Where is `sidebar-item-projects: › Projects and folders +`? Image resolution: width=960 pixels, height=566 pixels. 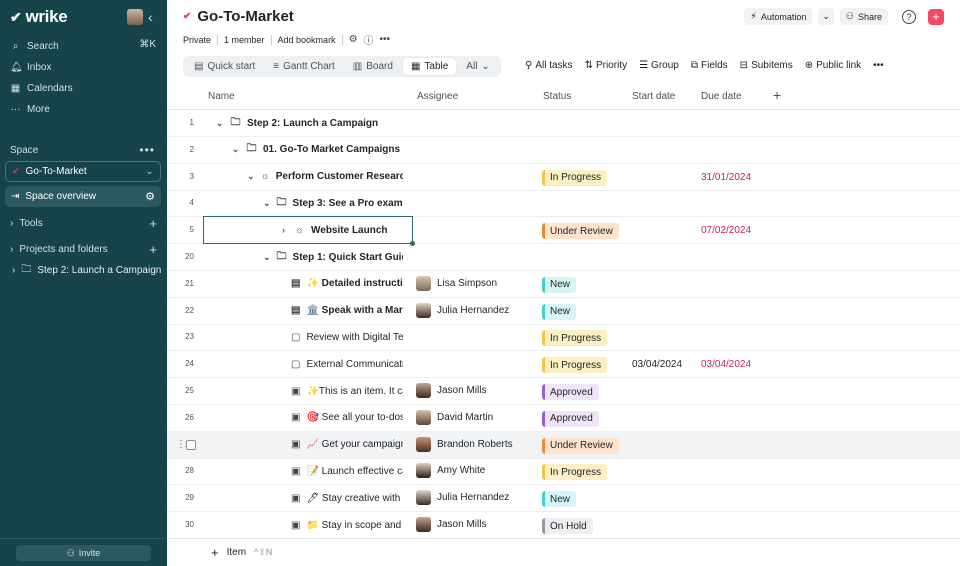
sidebar-item-projects: › Projects and folders + is located at coordinates (83, 249).